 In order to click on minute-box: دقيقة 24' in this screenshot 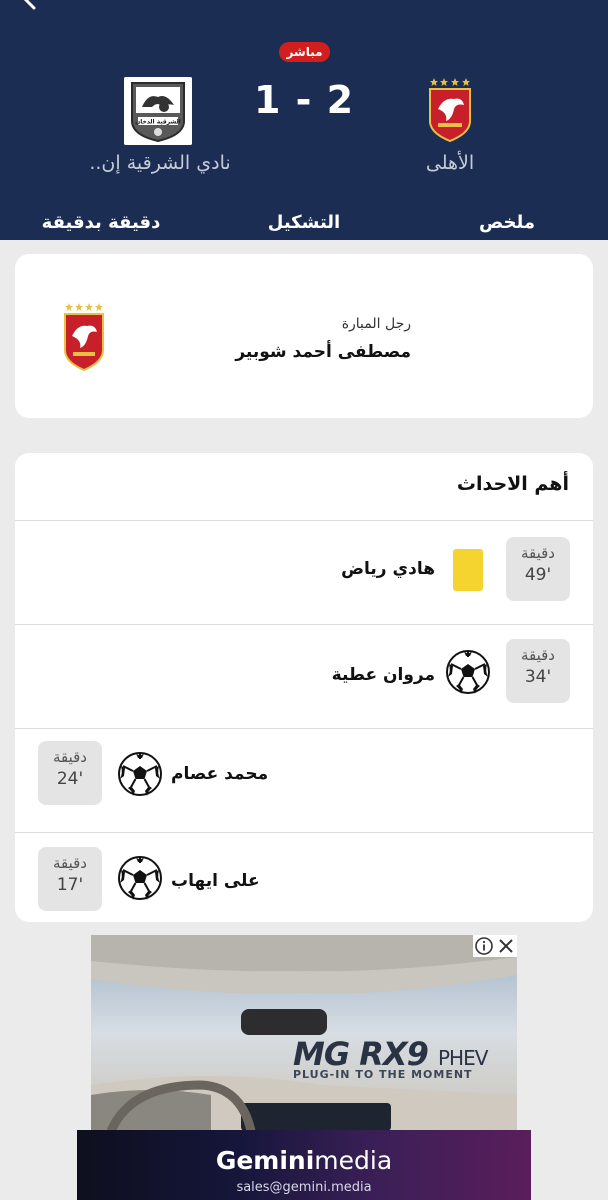, I will do `click(70, 773)`.